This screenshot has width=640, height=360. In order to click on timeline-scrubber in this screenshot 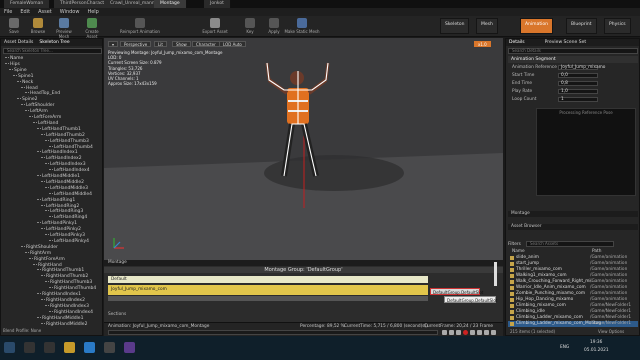, I will do `click(273, 332)`.